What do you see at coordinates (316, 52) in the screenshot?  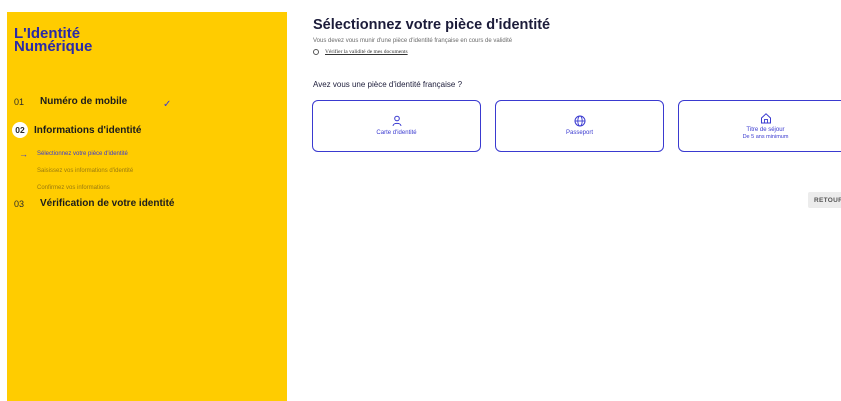 I see `info-icon` at bounding box center [316, 52].